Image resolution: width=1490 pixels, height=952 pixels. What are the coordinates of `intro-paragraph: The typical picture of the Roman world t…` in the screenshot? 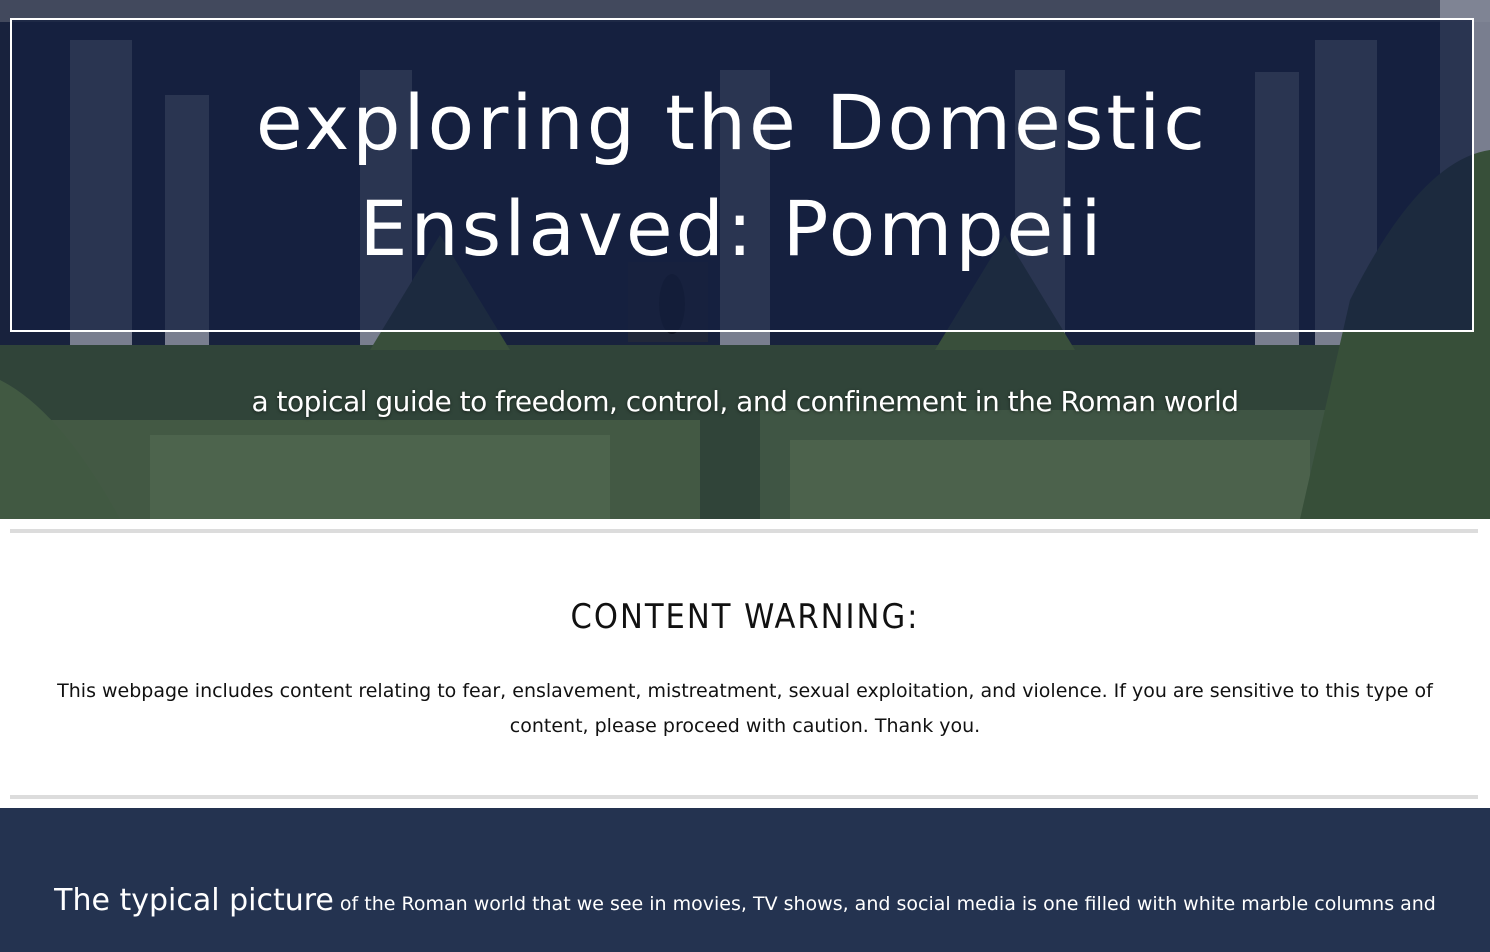 It's located at (745, 902).